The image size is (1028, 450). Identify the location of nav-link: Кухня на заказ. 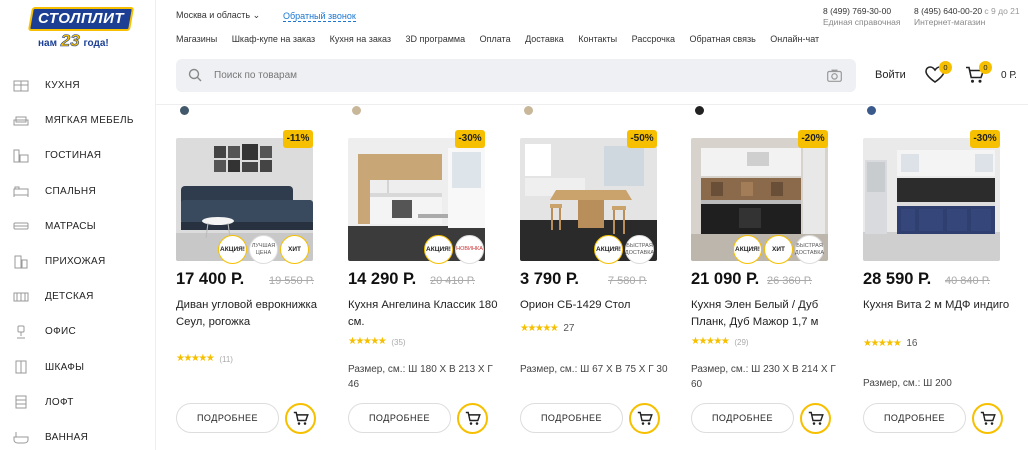
(360, 39).